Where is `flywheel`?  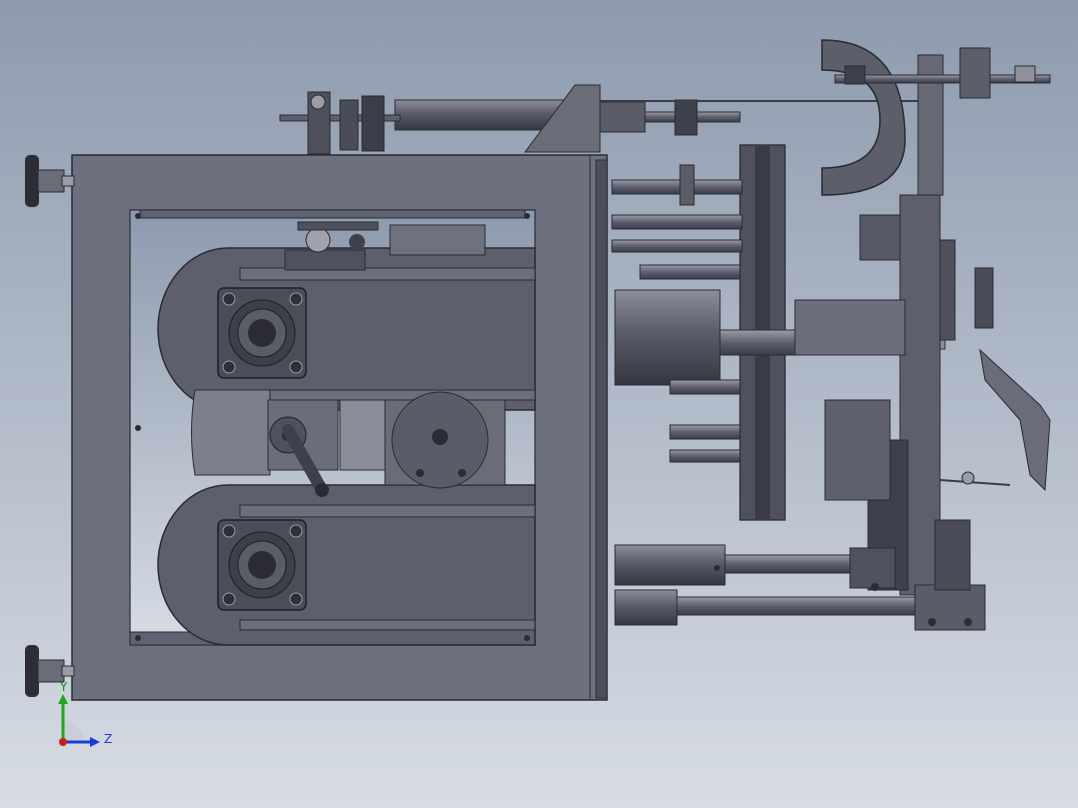 flywheel is located at coordinates (445, 440).